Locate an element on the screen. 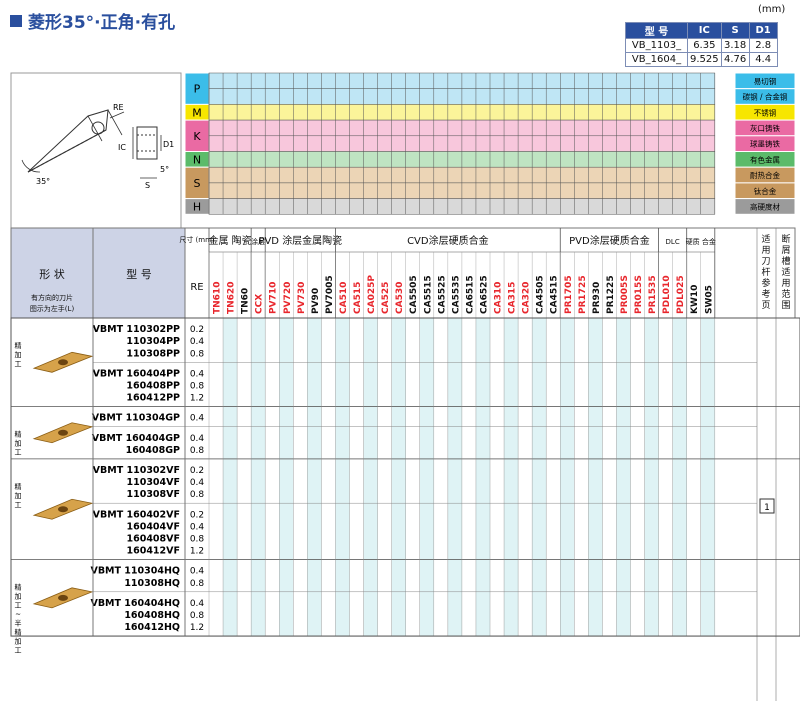 This screenshot has height=701, width=800. model-code: VBMT 110304GP is located at coordinates (136, 418).